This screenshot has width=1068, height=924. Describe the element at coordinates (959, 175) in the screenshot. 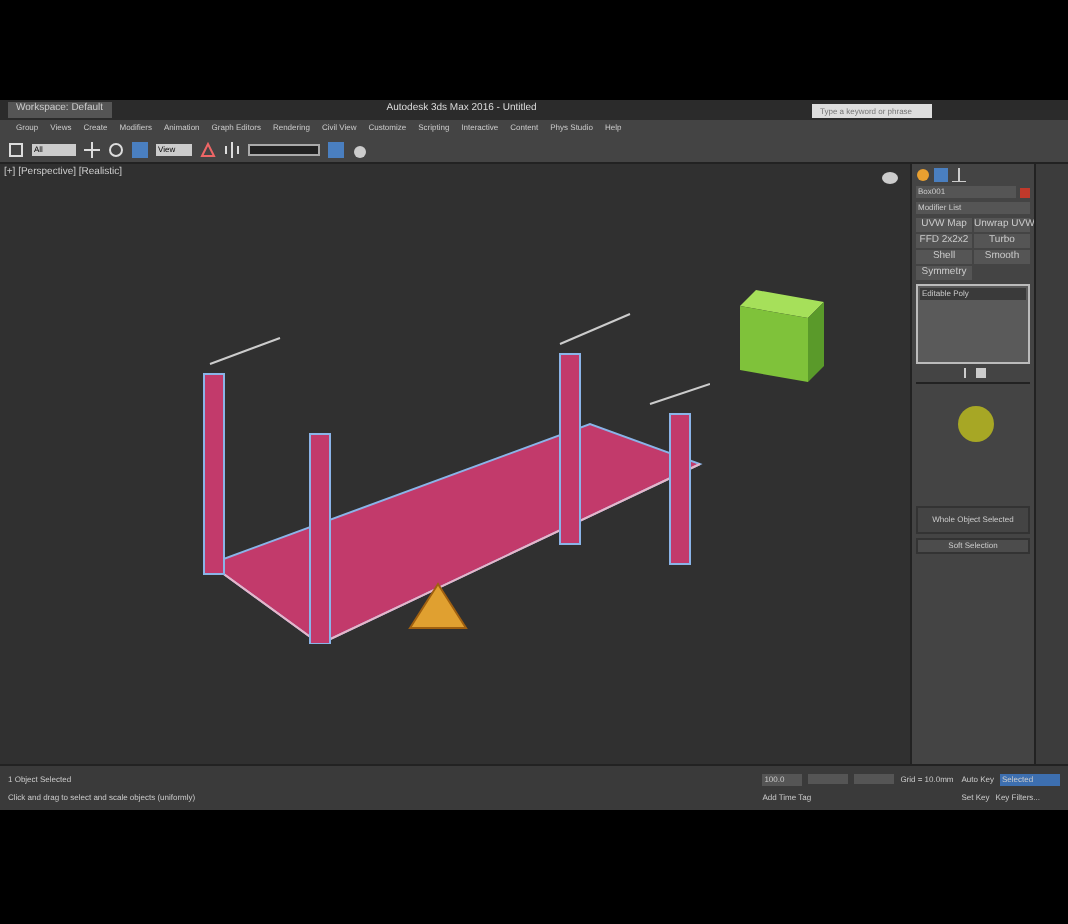

I see `hierarchy-icon` at that location.